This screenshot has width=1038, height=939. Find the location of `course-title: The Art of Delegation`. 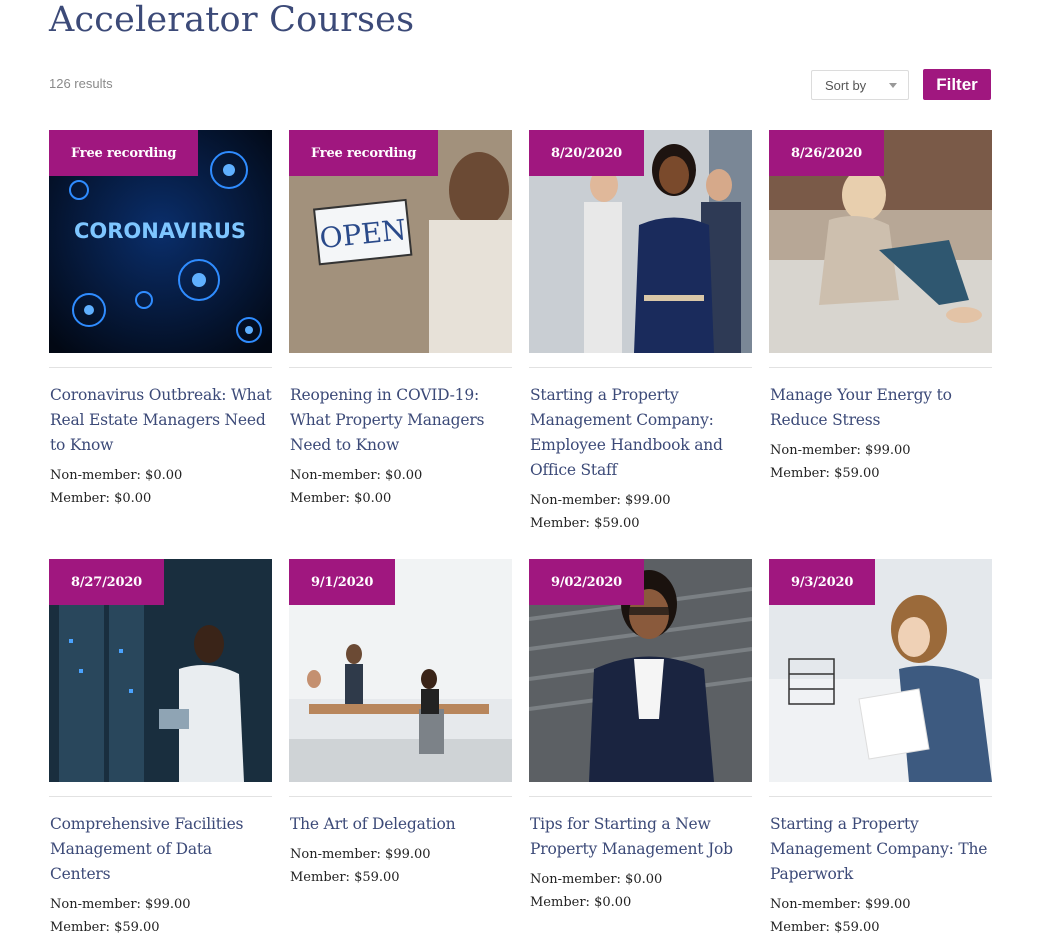

course-title: The Art of Delegation is located at coordinates (401, 824).